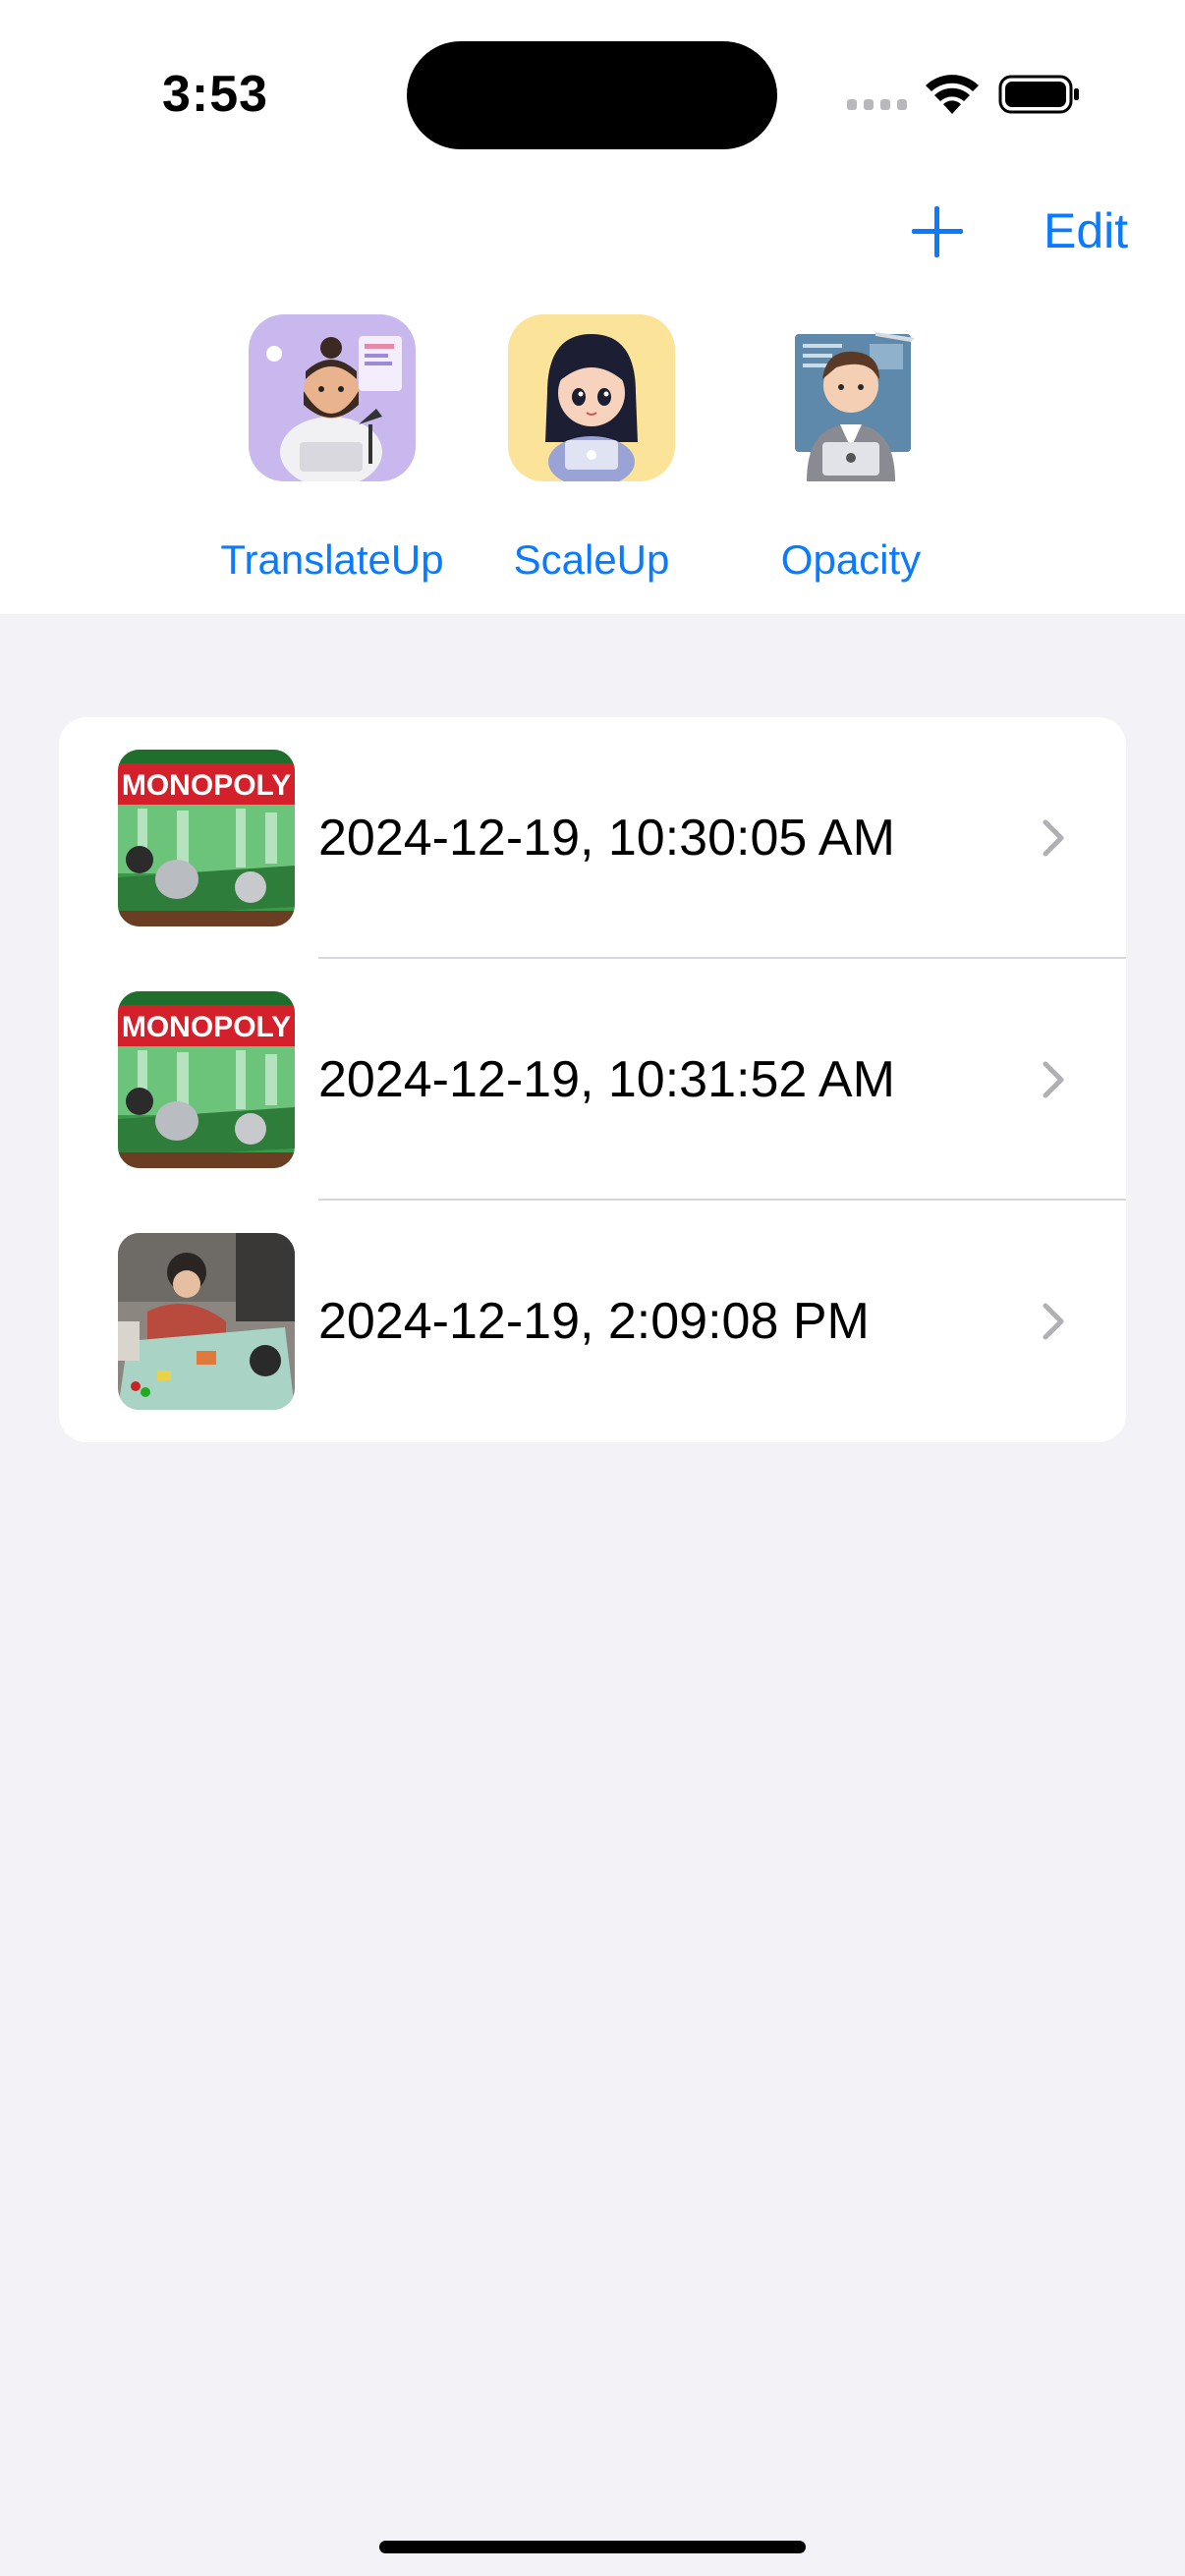  What do you see at coordinates (332, 559) in the screenshot?
I see `sticker-label: TranslateUp` at bounding box center [332, 559].